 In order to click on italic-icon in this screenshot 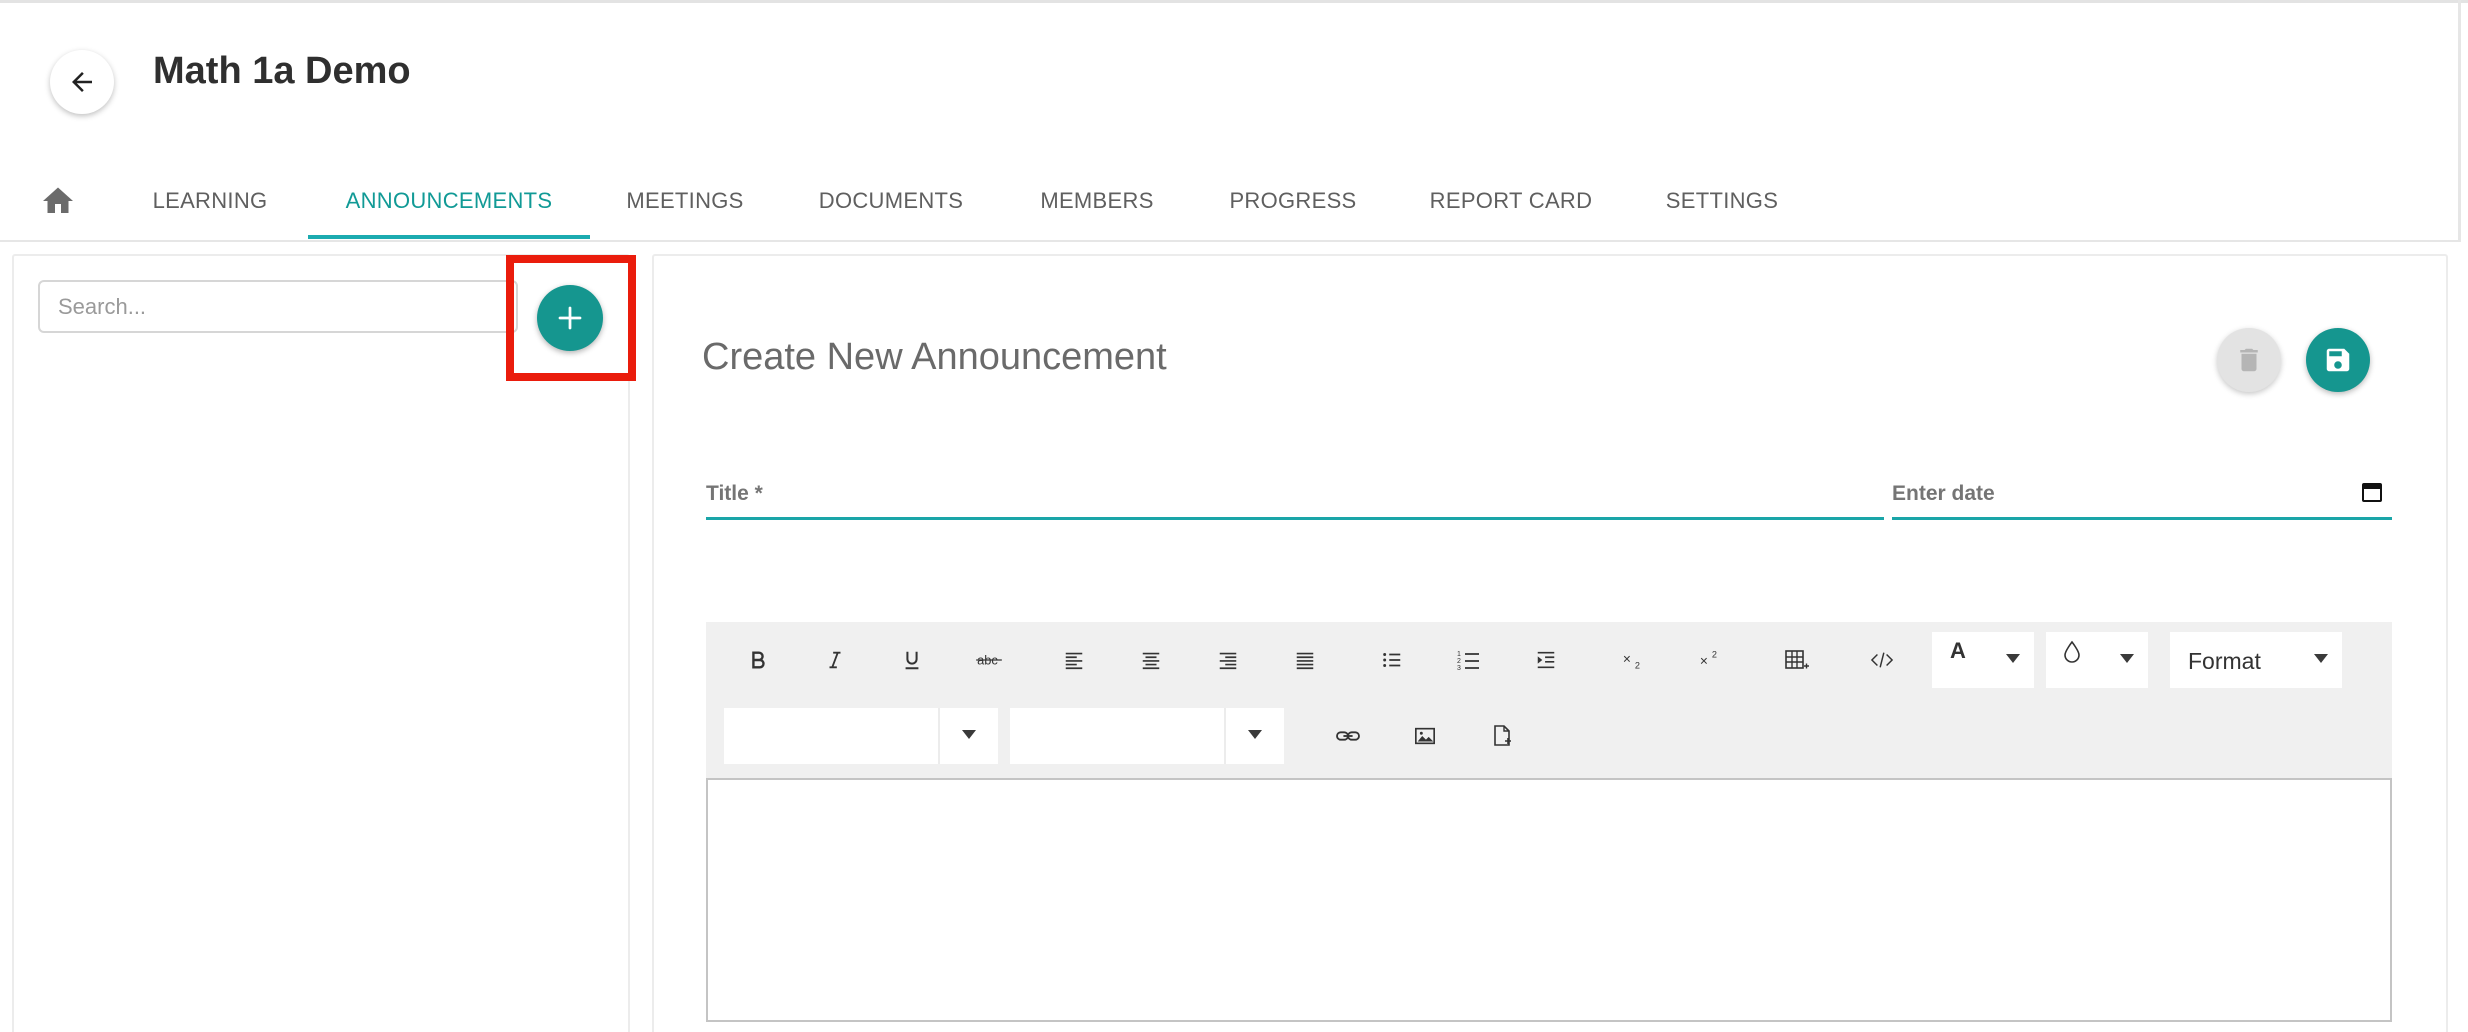, I will do `click(835, 660)`.